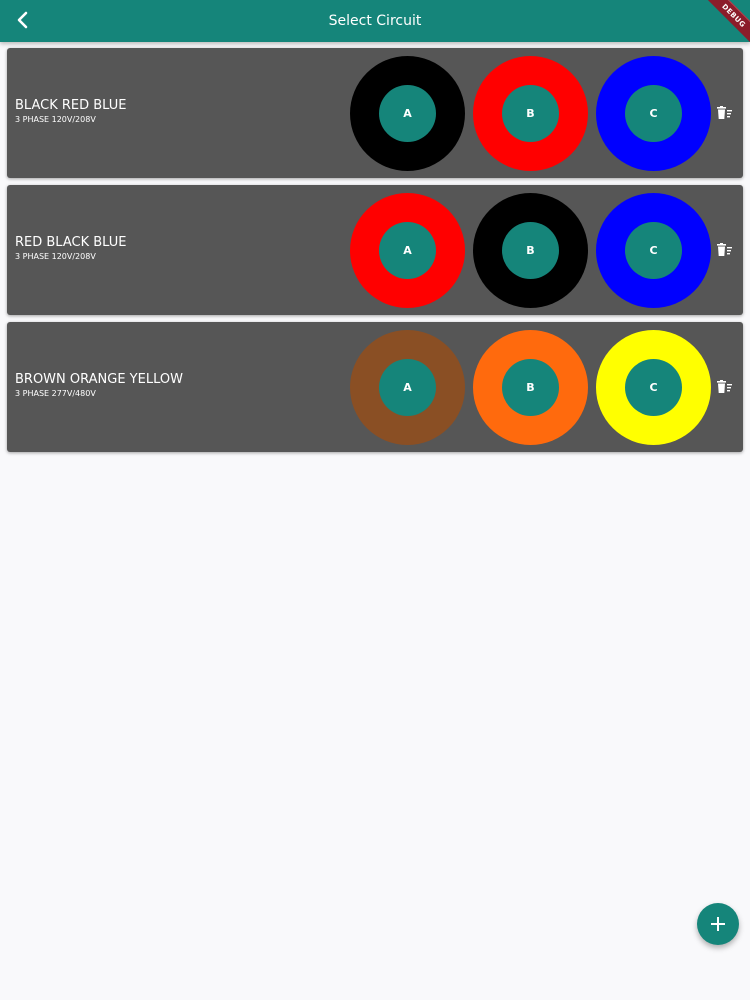 The height and width of the screenshot is (1000, 750). What do you see at coordinates (99, 379) in the screenshot?
I see `circuit-name: BROWN ORANGE YELLOW` at bounding box center [99, 379].